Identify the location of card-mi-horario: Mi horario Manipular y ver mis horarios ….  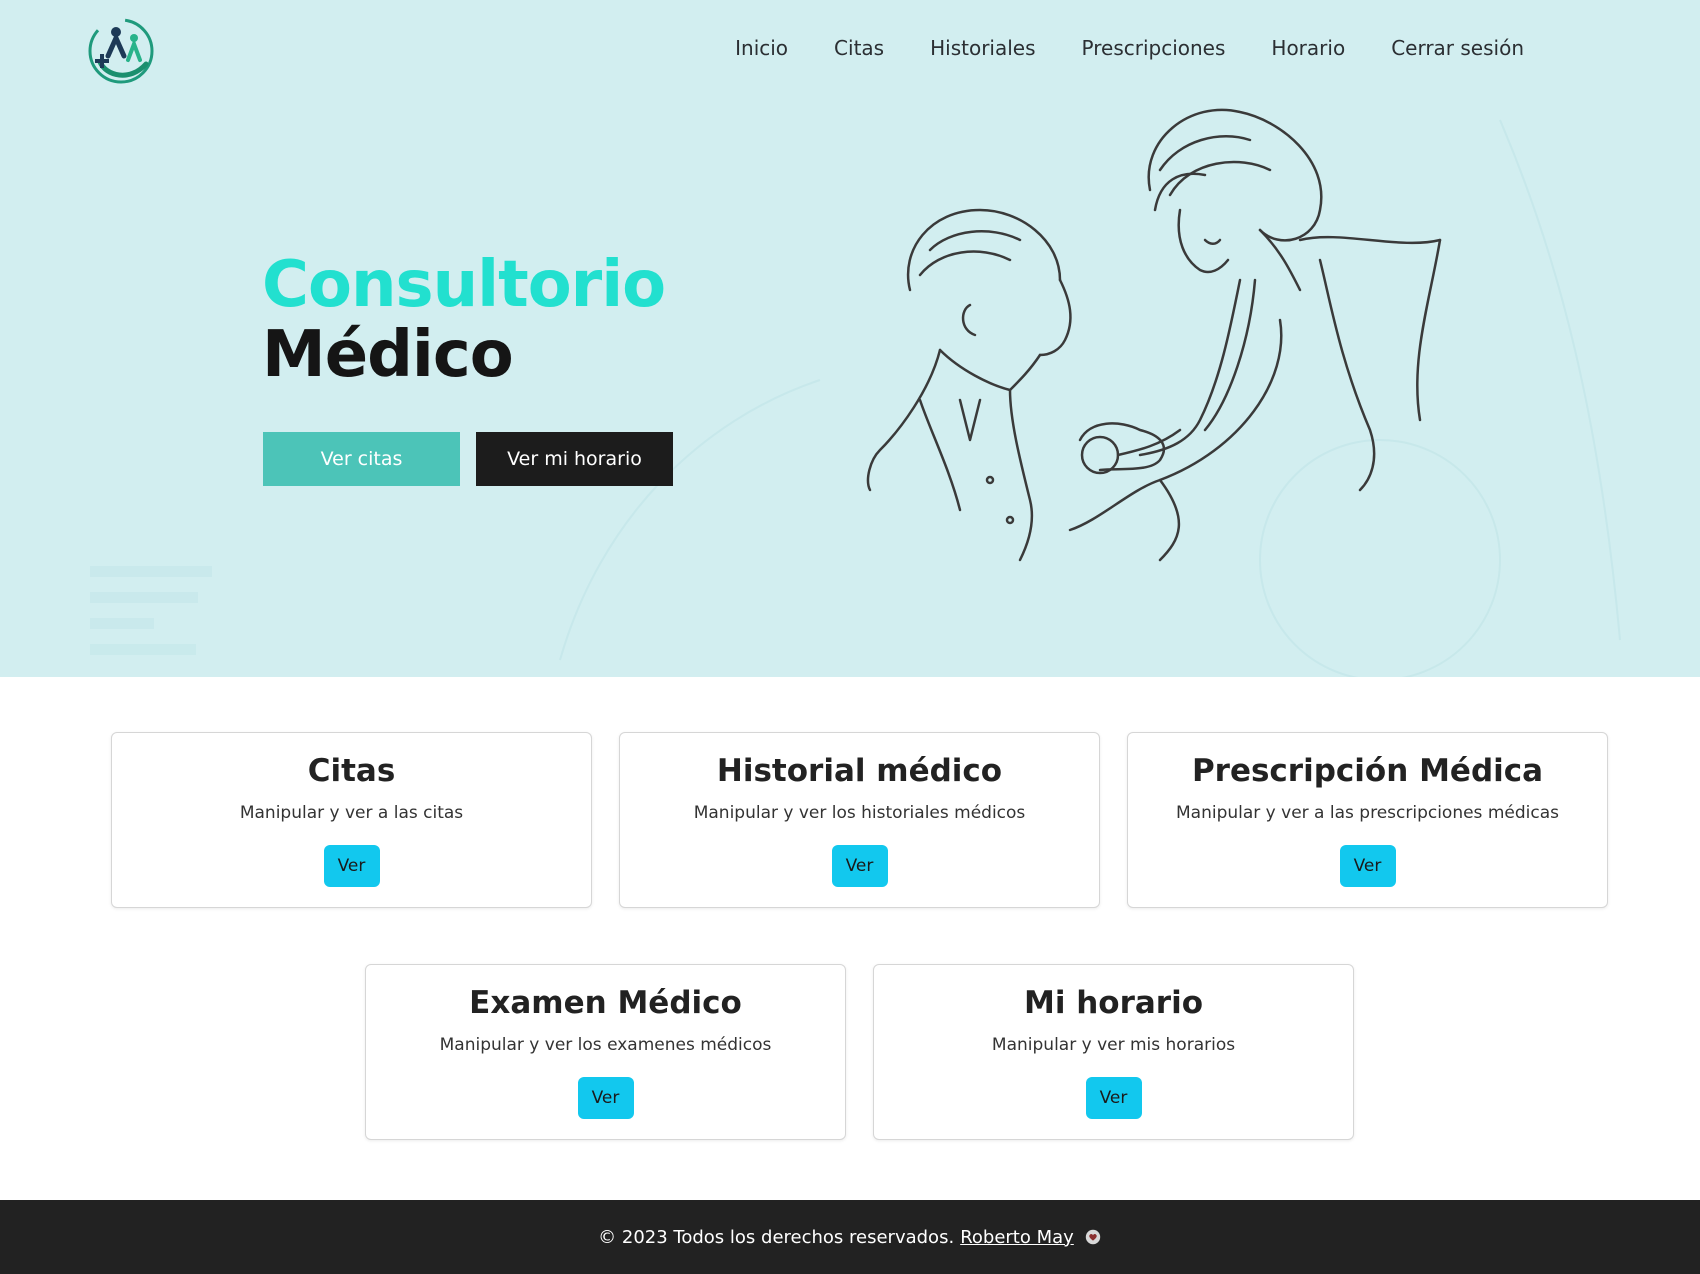
(1113, 1052).